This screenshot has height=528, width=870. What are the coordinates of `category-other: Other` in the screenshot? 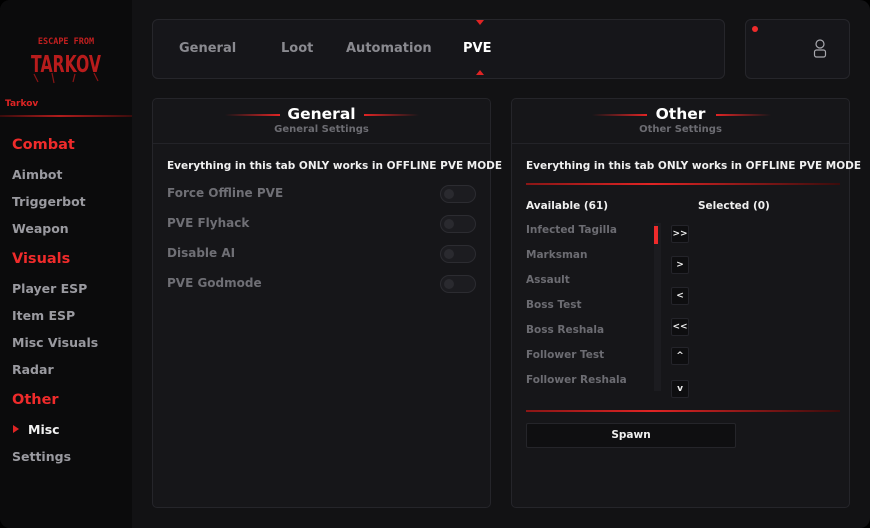 It's located at (35, 400).